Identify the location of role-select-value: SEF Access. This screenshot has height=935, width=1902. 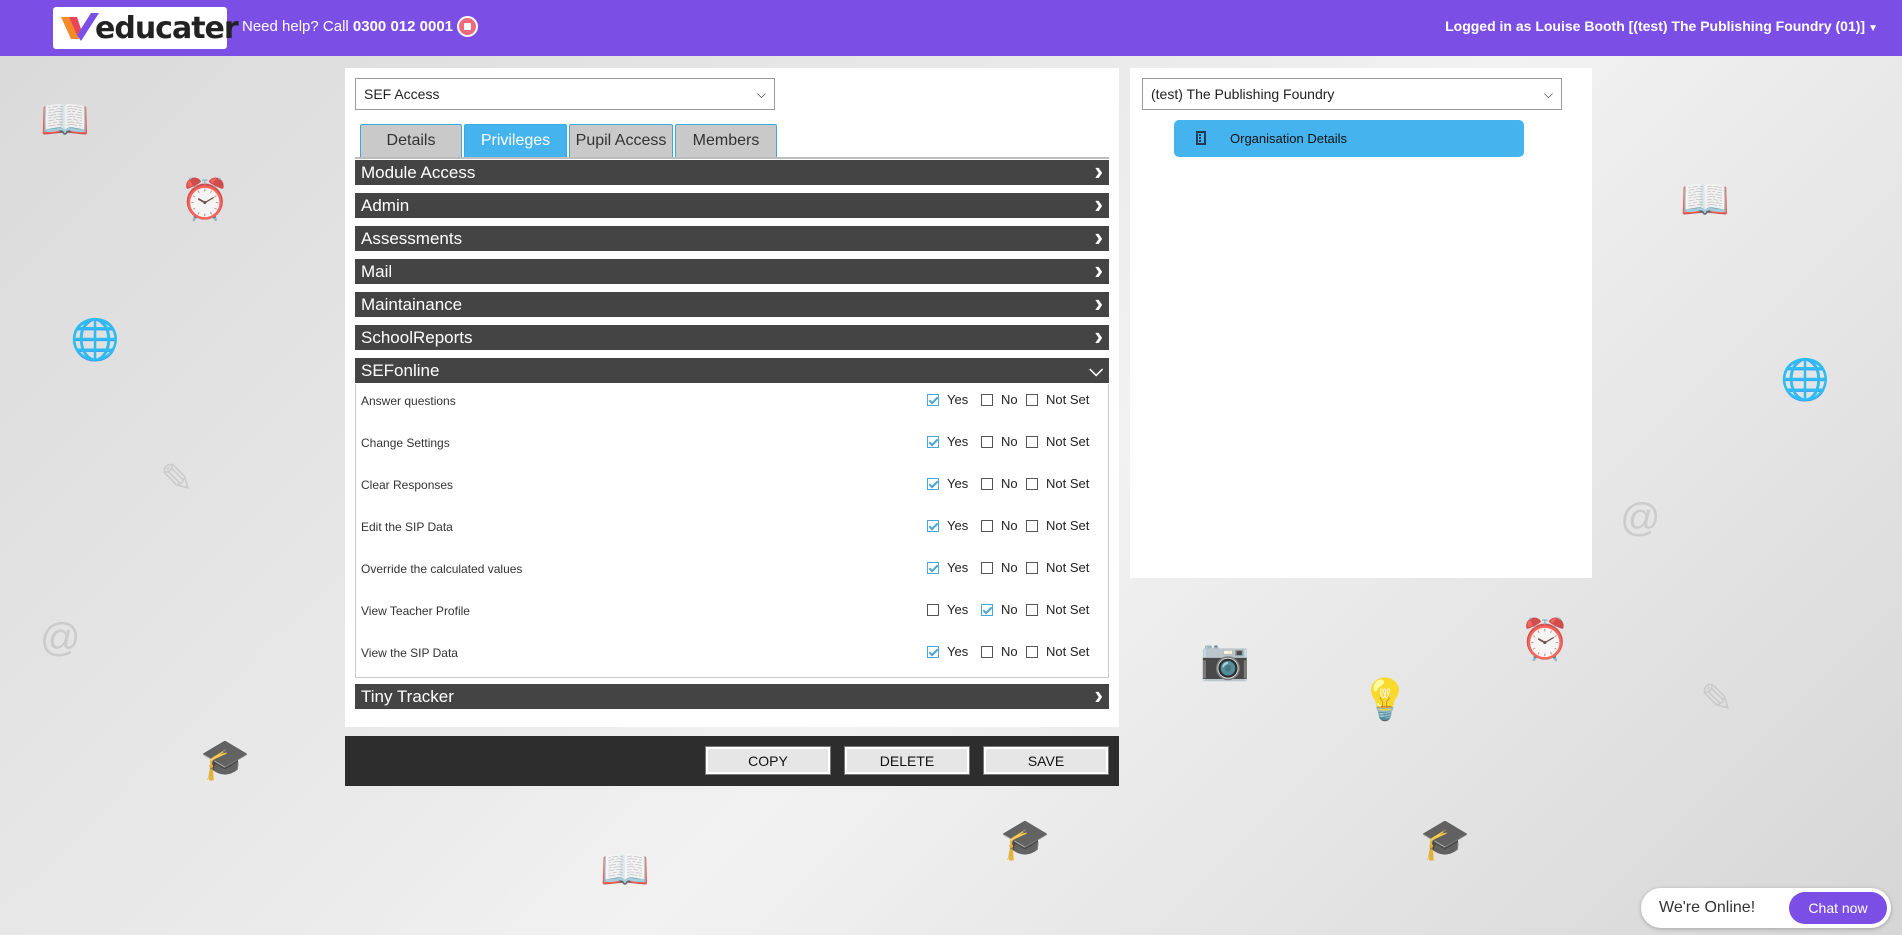
(402, 94).